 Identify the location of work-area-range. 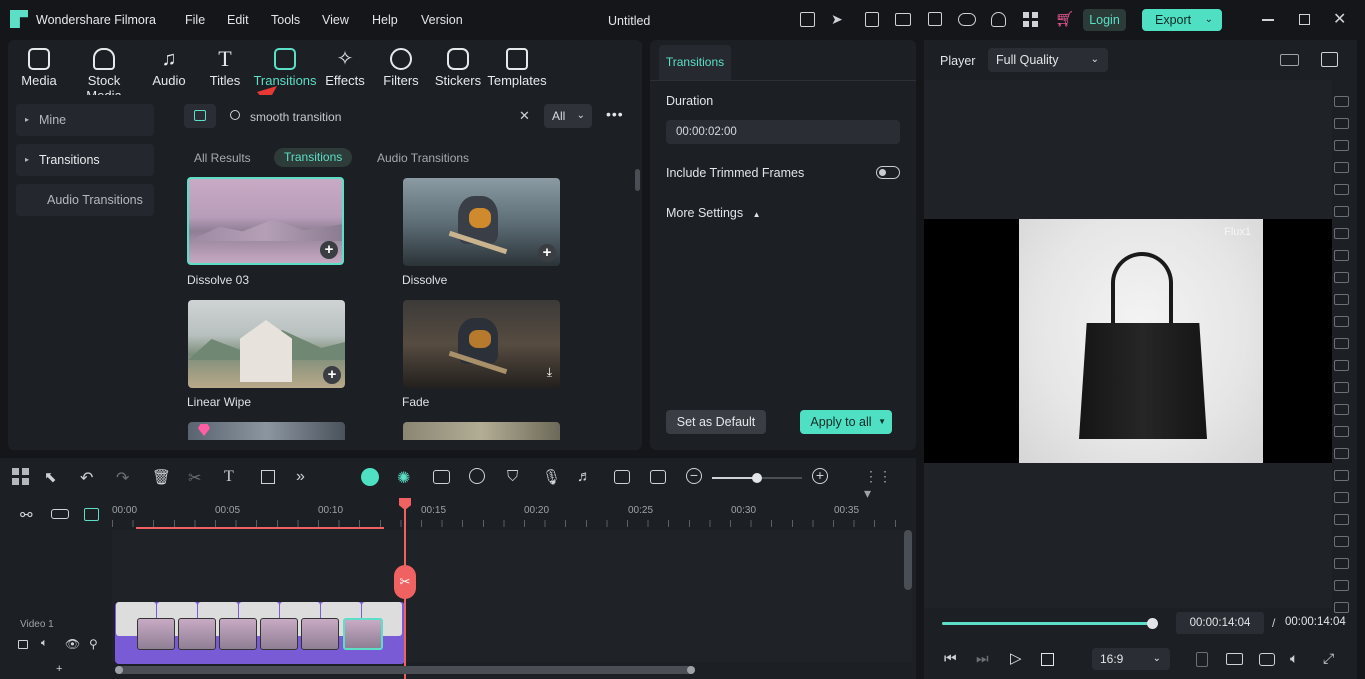
(260, 528).